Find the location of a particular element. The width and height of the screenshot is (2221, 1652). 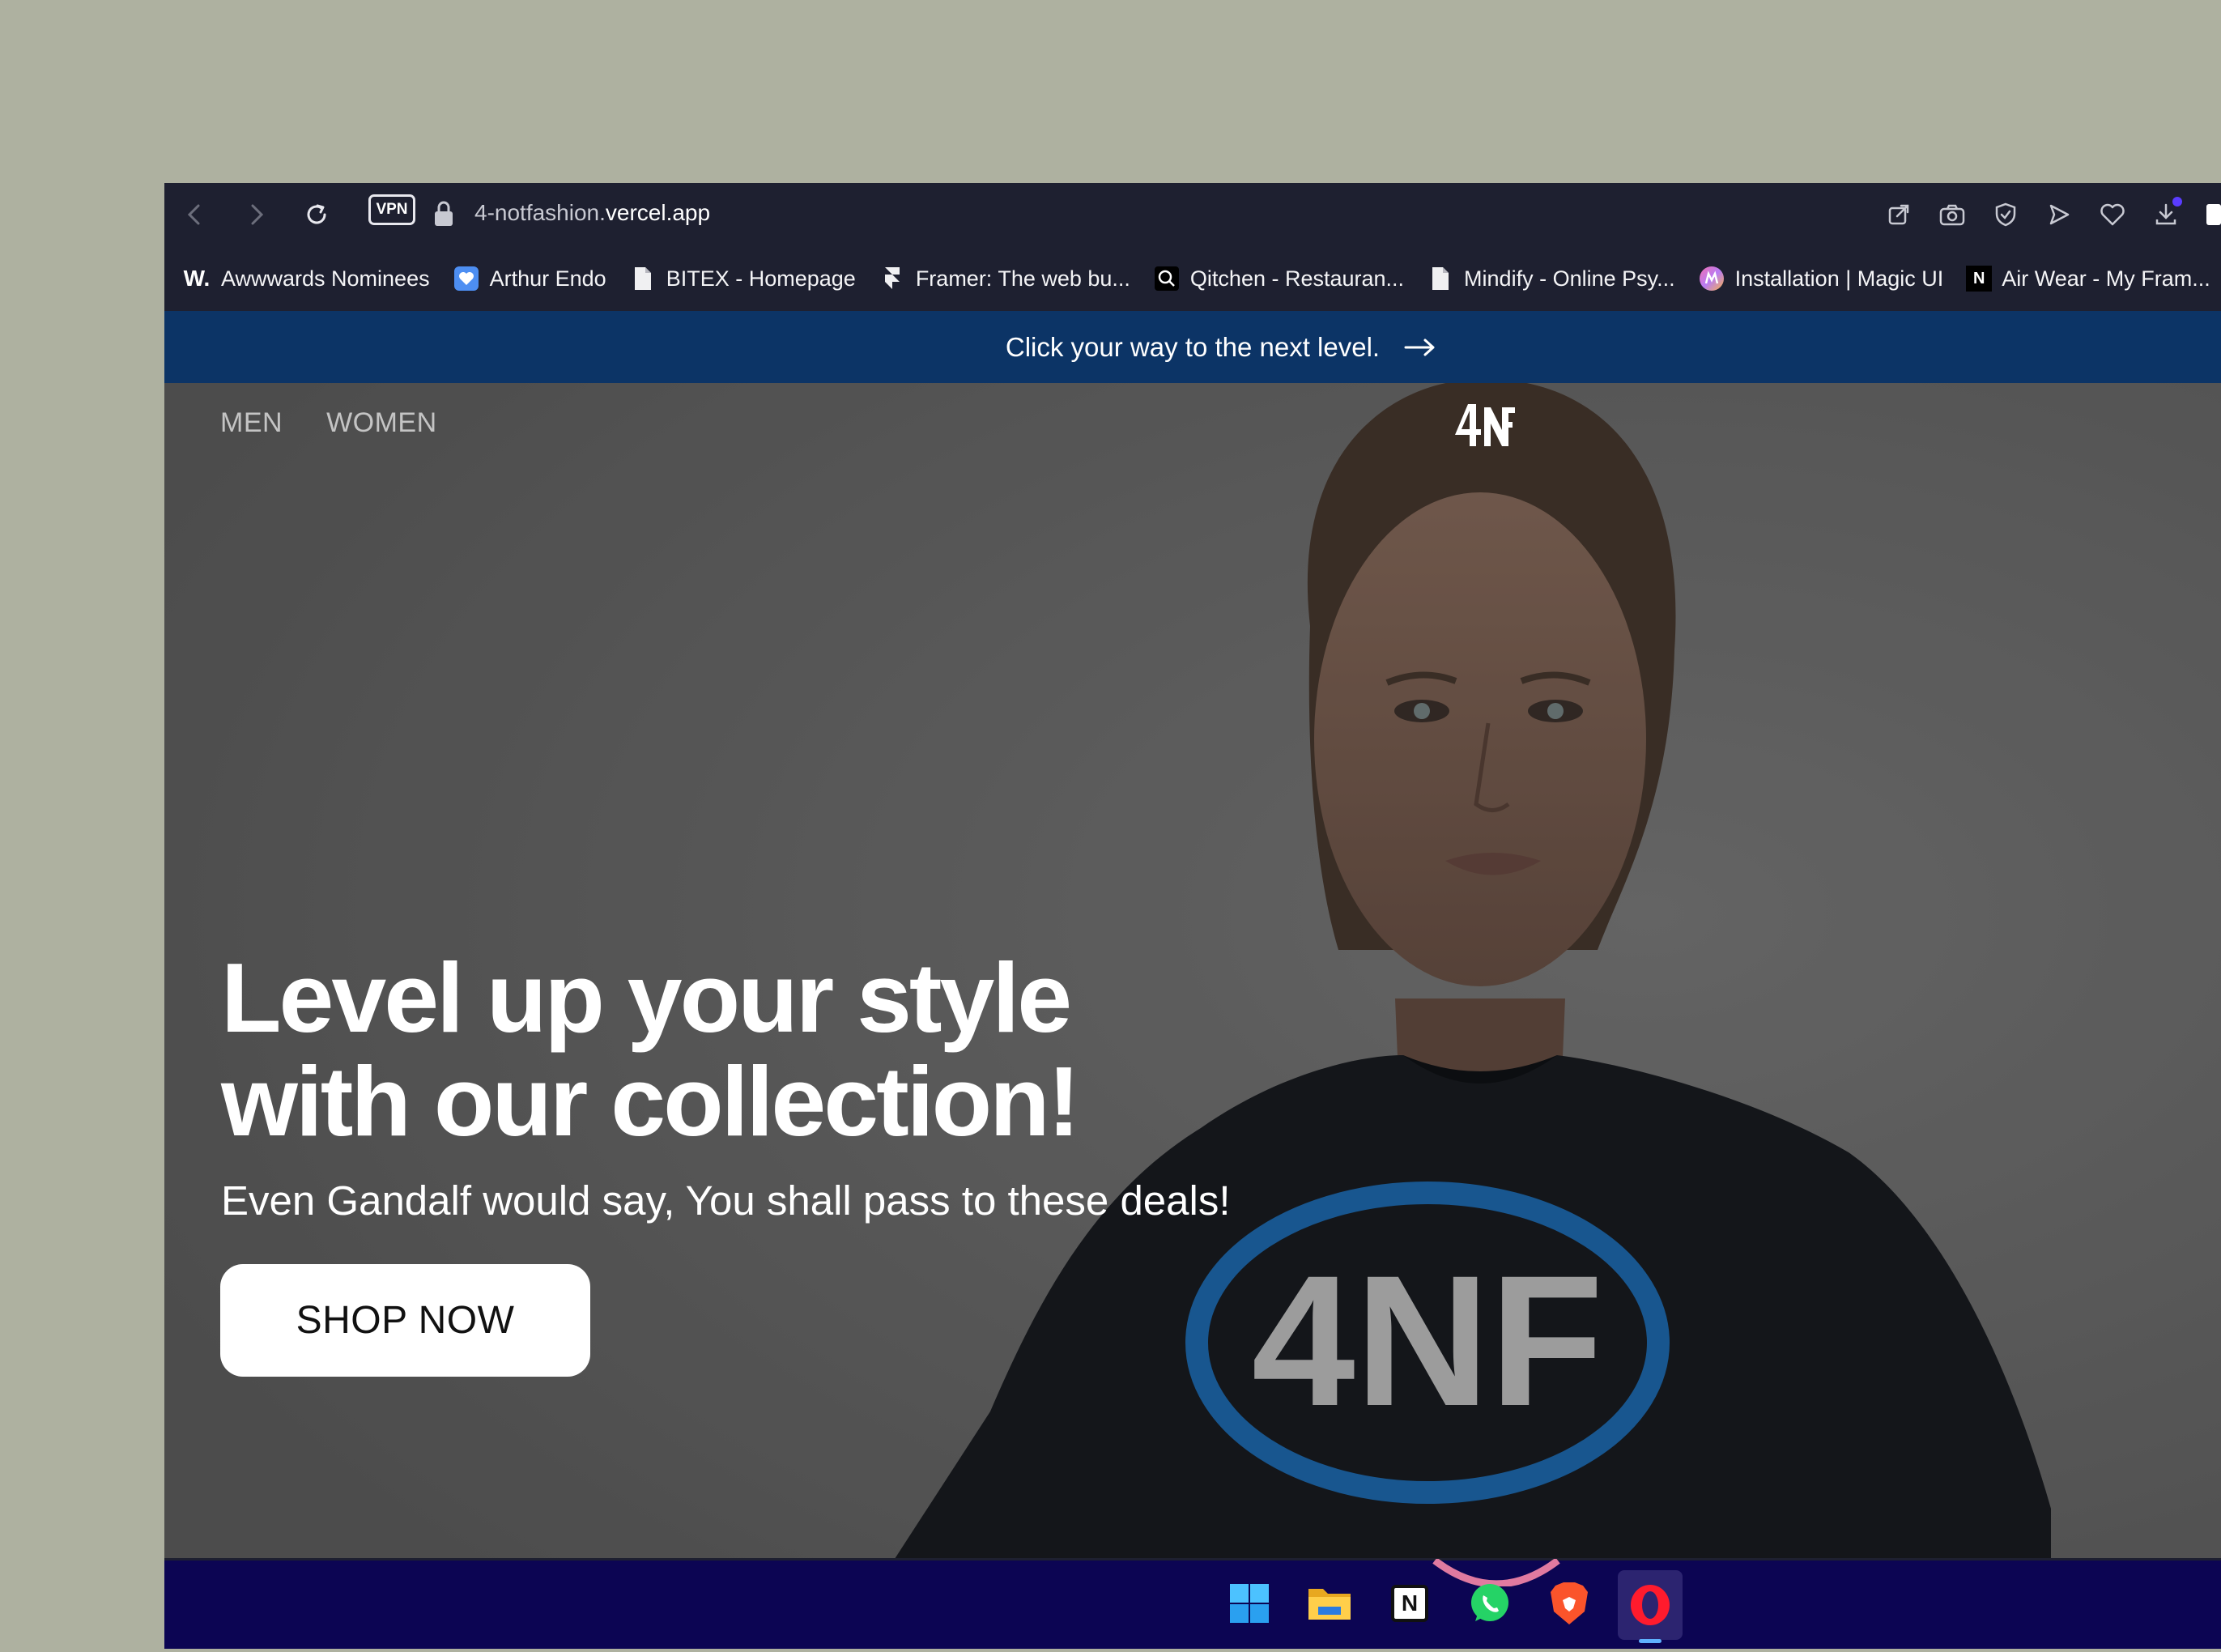

menu-button is located at coordinates (2213, 215).